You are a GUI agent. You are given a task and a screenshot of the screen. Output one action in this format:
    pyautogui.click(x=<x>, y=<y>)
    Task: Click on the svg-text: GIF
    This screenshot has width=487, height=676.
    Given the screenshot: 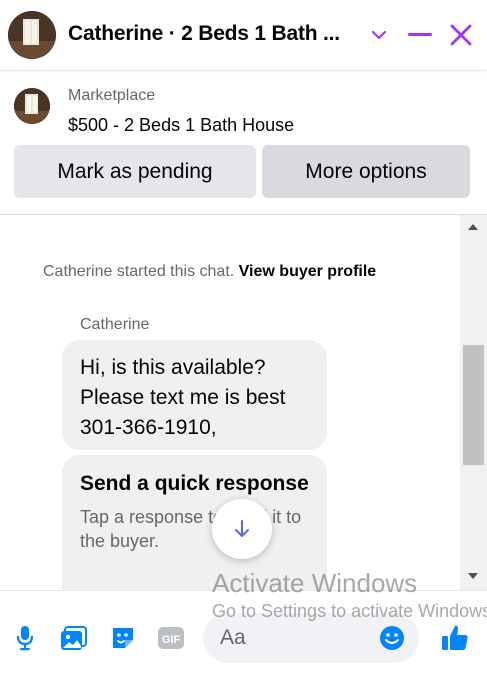 What is the action you would take?
    pyautogui.click(x=171, y=640)
    